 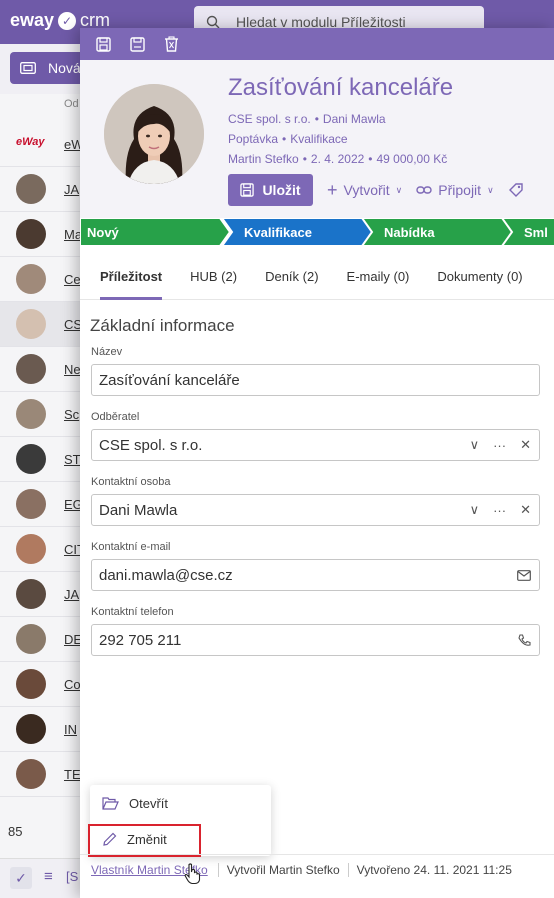 What do you see at coordinates (385, 277) in the screenshot?
I see `record-tab: E-maily (0)` at bounding box center [385, 277].